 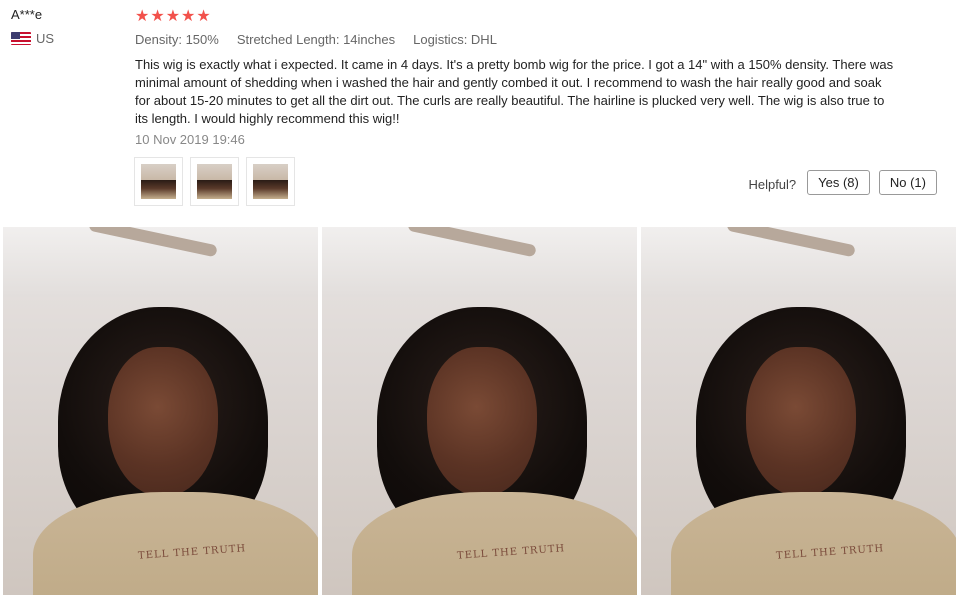 What do you see at coordinates (21, 38) in the screenshot?
I see `us-flag-icon` at bounding box center [21, 38].